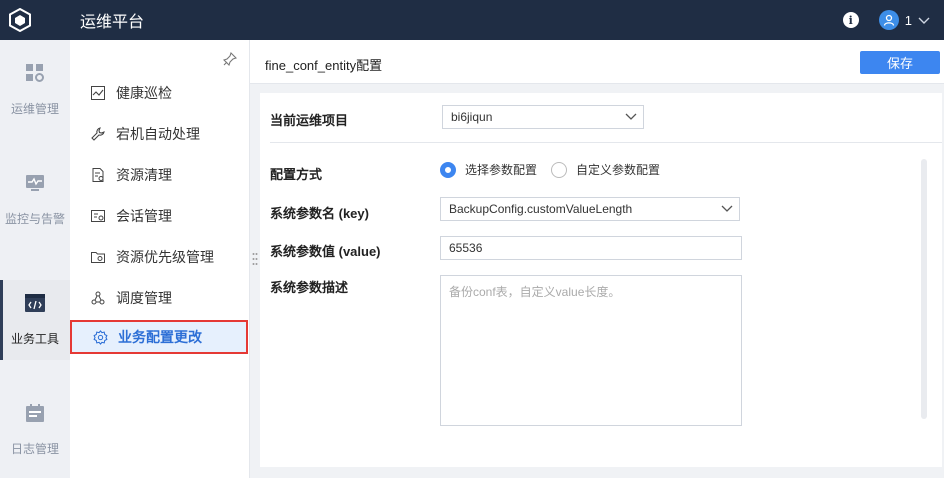 The height and width of the screenshot is (478, 944). I want to click on project-select: bi6jiqun, so click(543, 117).